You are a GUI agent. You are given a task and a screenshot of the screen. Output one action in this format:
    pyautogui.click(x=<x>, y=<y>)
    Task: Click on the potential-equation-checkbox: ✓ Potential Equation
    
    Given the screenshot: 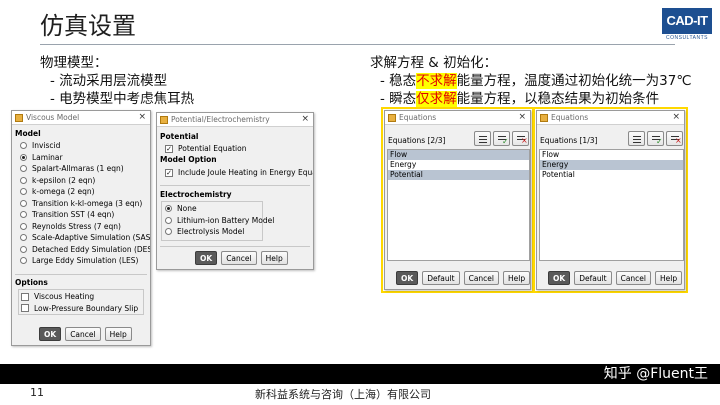 What is the action you would take?
    pyautogui.click(x=205, y=149)
    